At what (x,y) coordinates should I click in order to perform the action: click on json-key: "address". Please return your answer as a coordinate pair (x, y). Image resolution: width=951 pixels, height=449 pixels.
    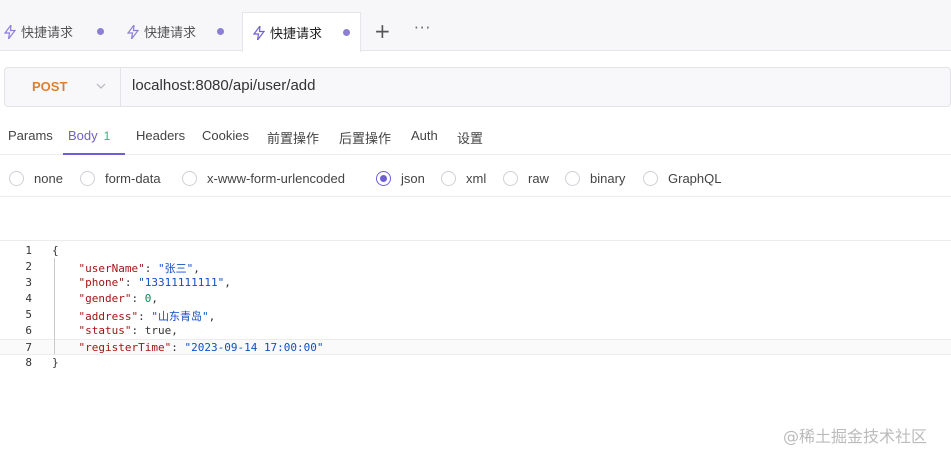
    Looking at the image, I should click on (108, 316).